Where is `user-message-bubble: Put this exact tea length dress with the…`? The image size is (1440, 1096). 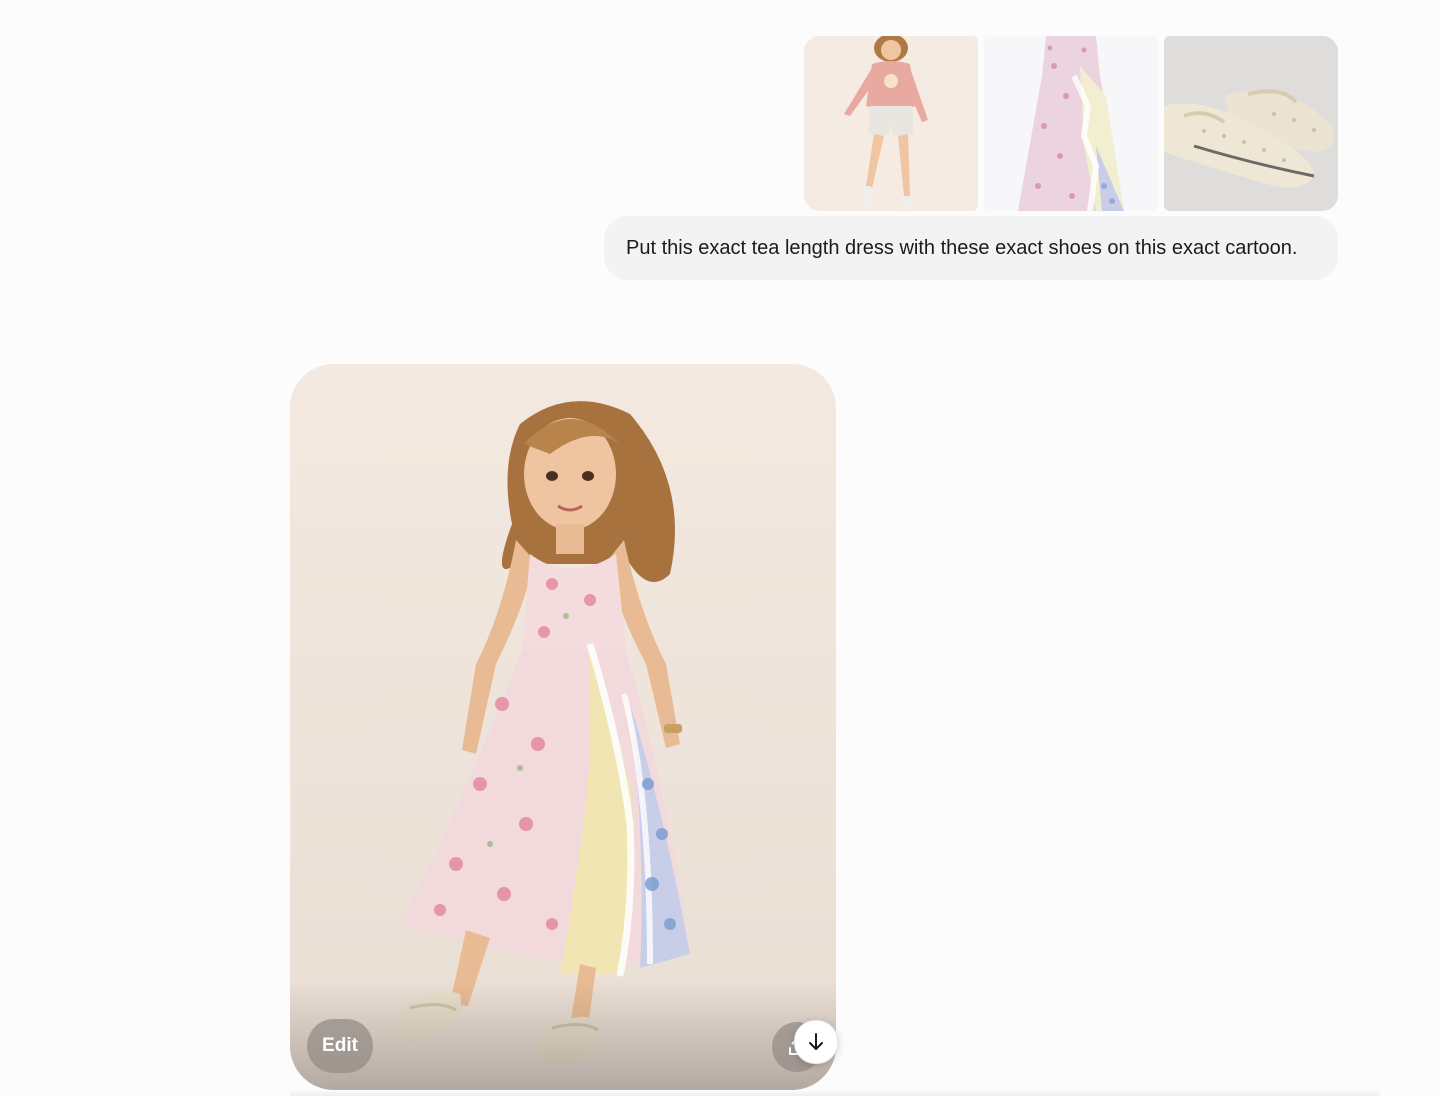 user-message-bubble: Put this exact tea length dress with the… is located at coordinates (971, 248).